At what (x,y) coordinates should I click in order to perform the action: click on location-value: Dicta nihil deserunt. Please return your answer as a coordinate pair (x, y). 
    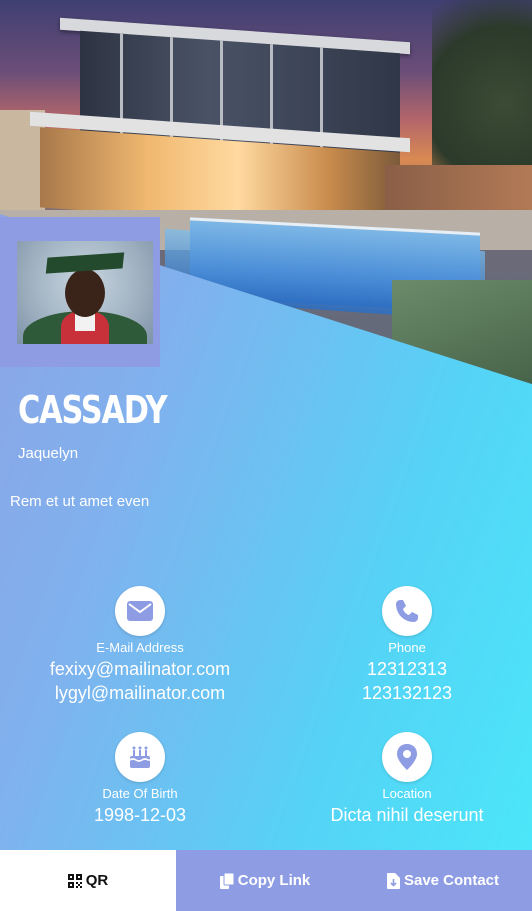
    Looking at the image, I should click on (403, 815).